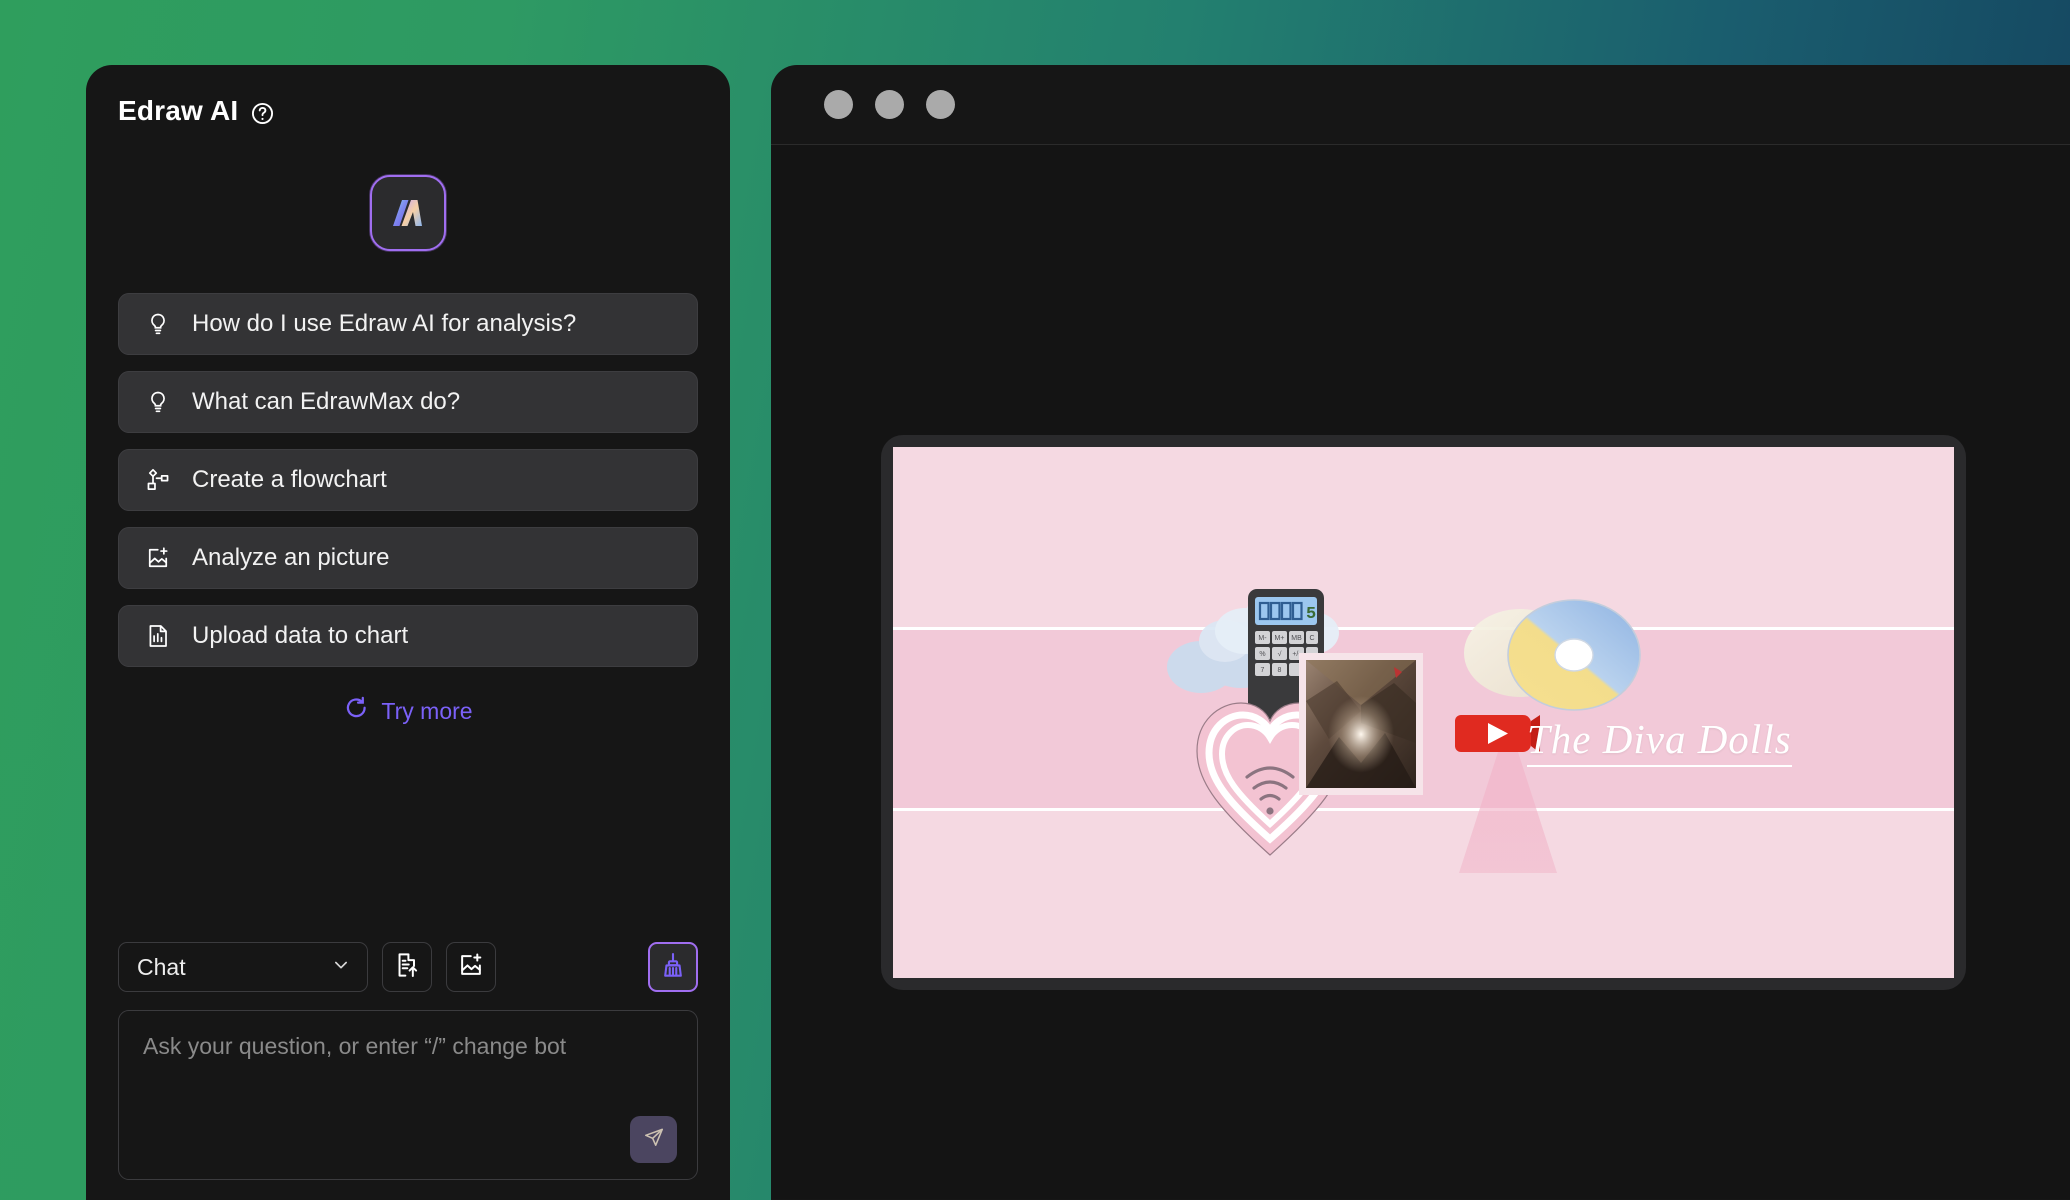  Describe the element at coordinates (1311, 638) in the screenshot. I see `svg-text: C` at that location.